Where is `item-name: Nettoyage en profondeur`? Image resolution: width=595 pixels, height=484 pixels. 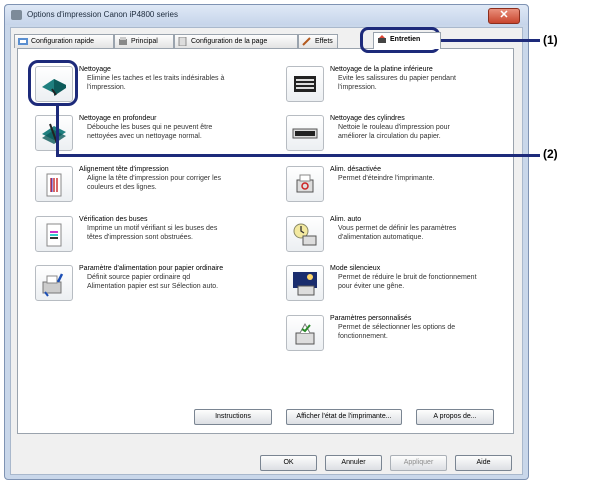
item-name: Nettoyage en profondeur is located at coordinates (118, 118).